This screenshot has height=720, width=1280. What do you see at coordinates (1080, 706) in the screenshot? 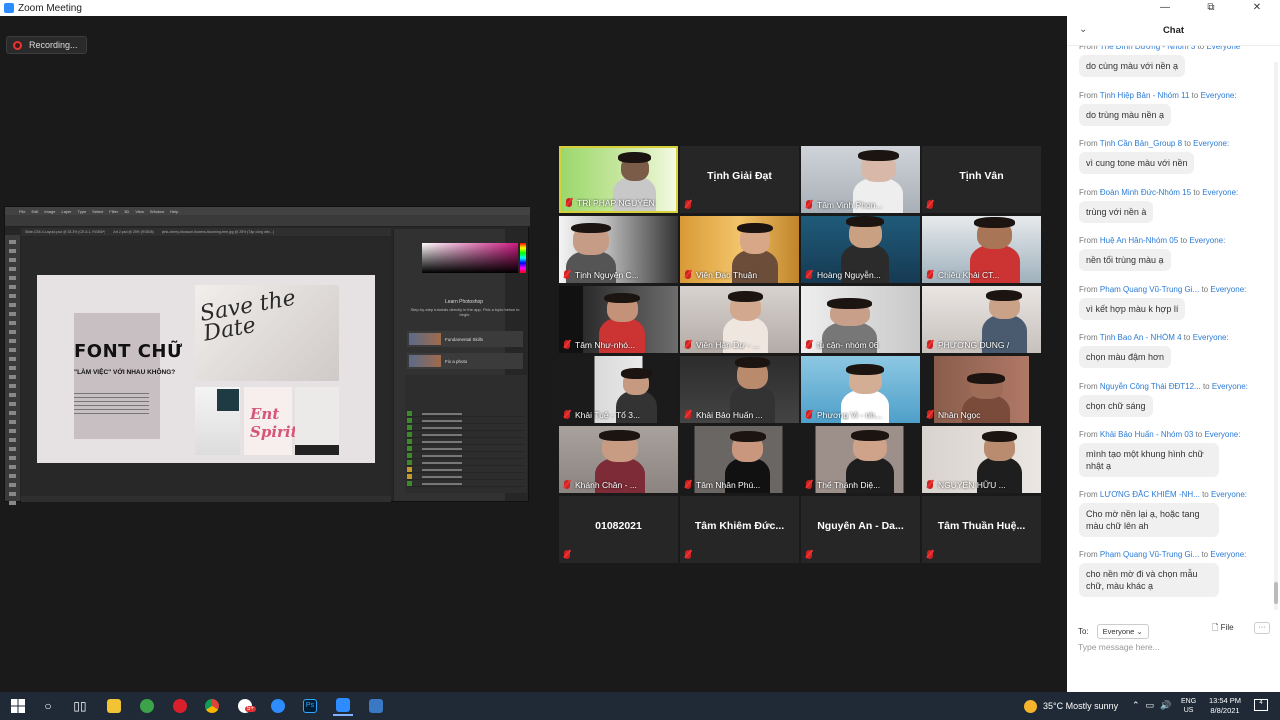
I see `weather-text: 35°C Mostly sunny` at bounding box center [1080, 706].